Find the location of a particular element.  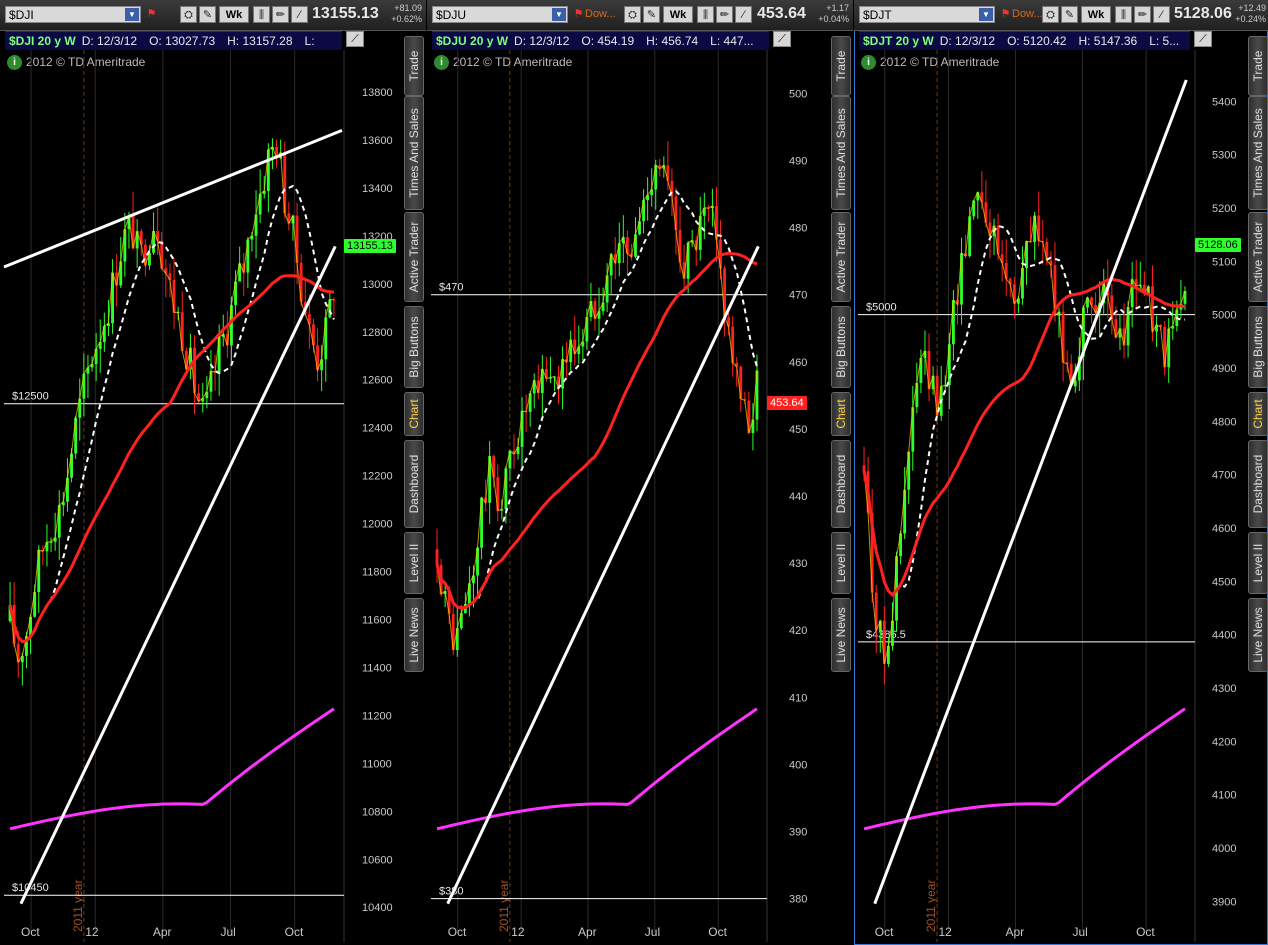

last-price-tag: 453.64 is located at coordinates (787, 403).